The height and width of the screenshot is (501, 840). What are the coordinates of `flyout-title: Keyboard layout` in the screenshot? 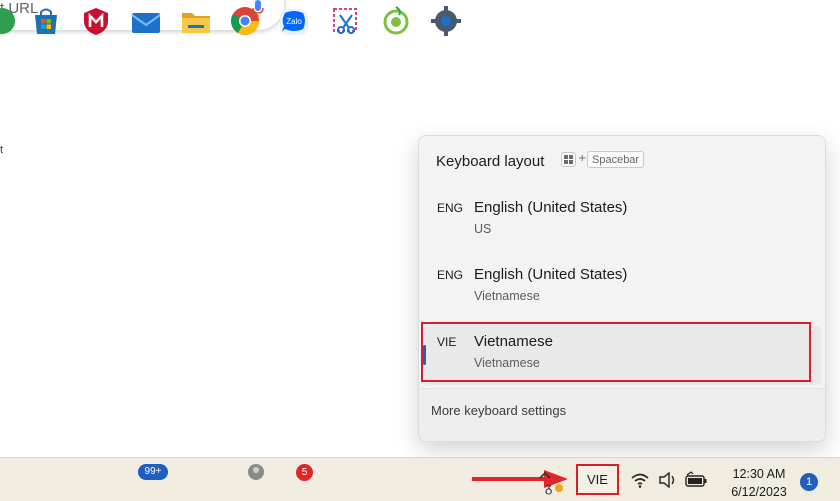 It's located at (490, 161).